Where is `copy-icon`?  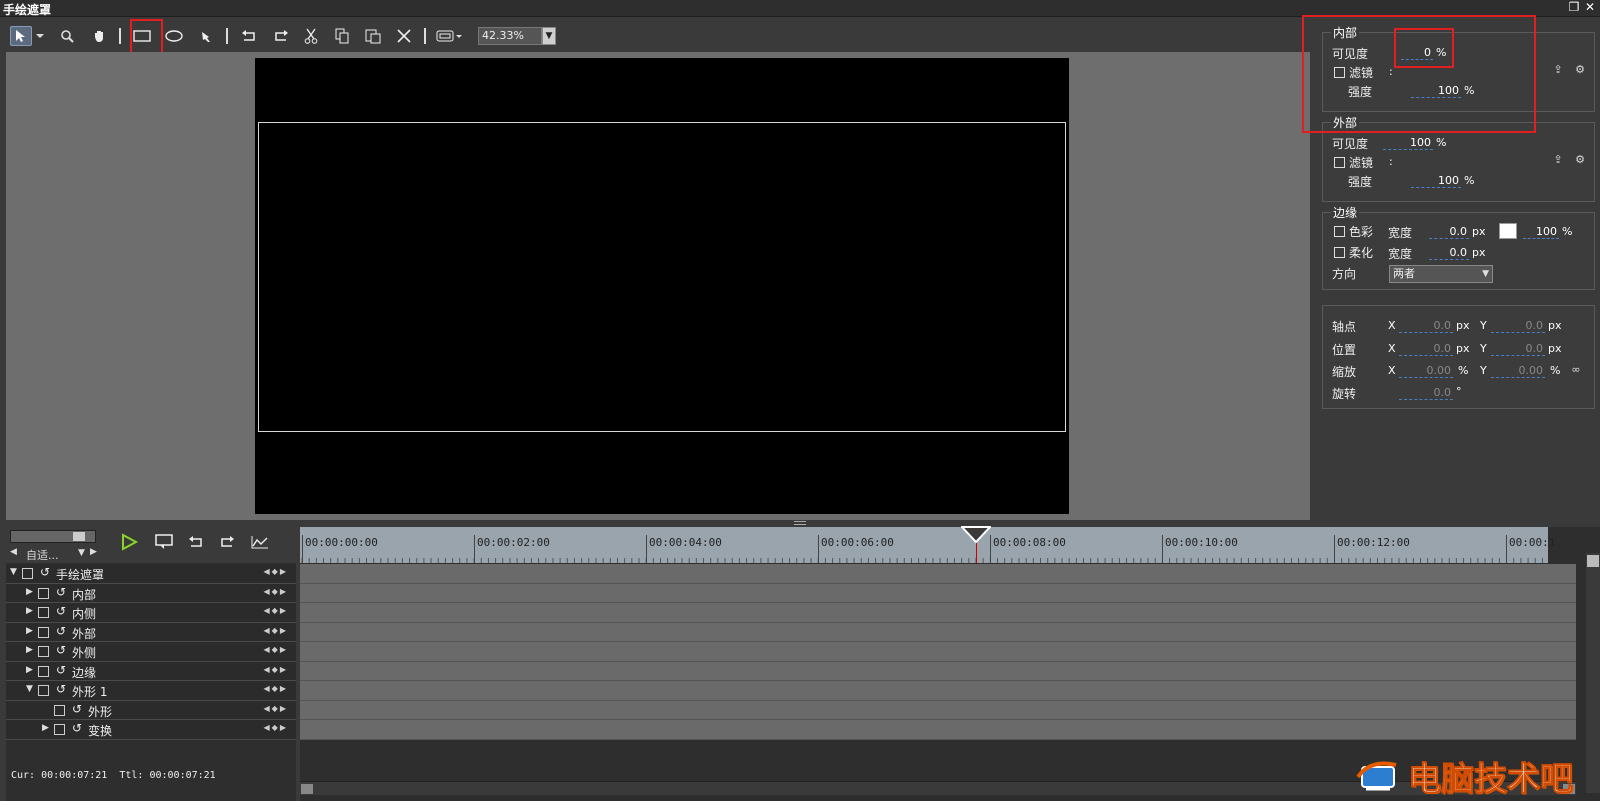
copy-icon is located at coordinates (342, 36).